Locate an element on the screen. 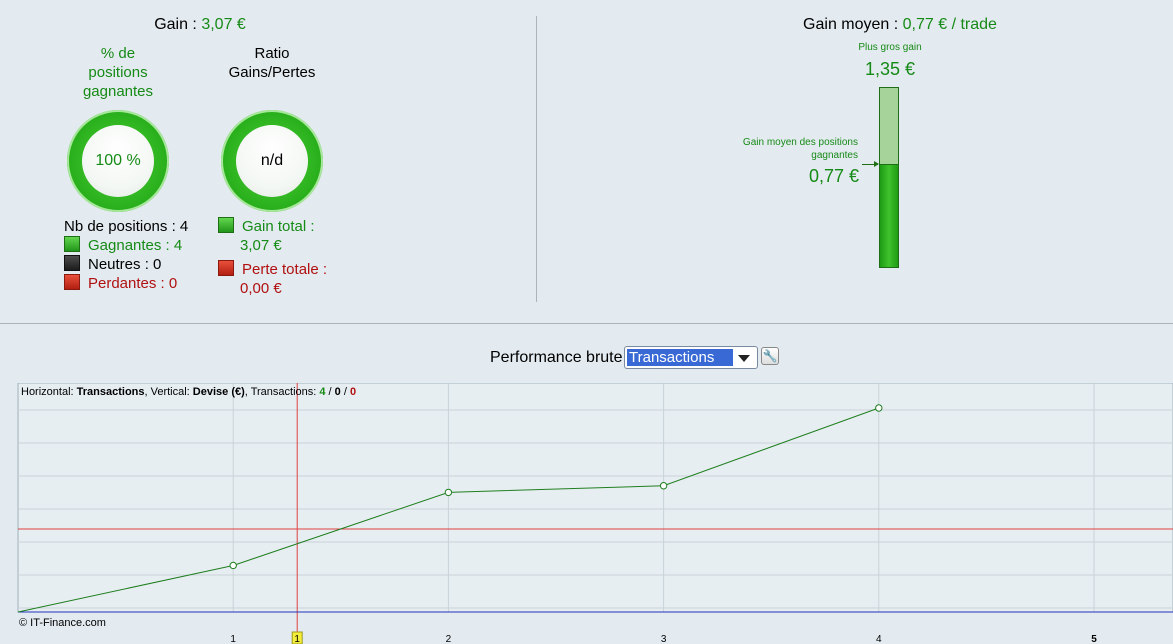 Image resolution: width=1173 pixels, height=644 pixels. x-tick-label: 3 is located at coordinates (664, 639).